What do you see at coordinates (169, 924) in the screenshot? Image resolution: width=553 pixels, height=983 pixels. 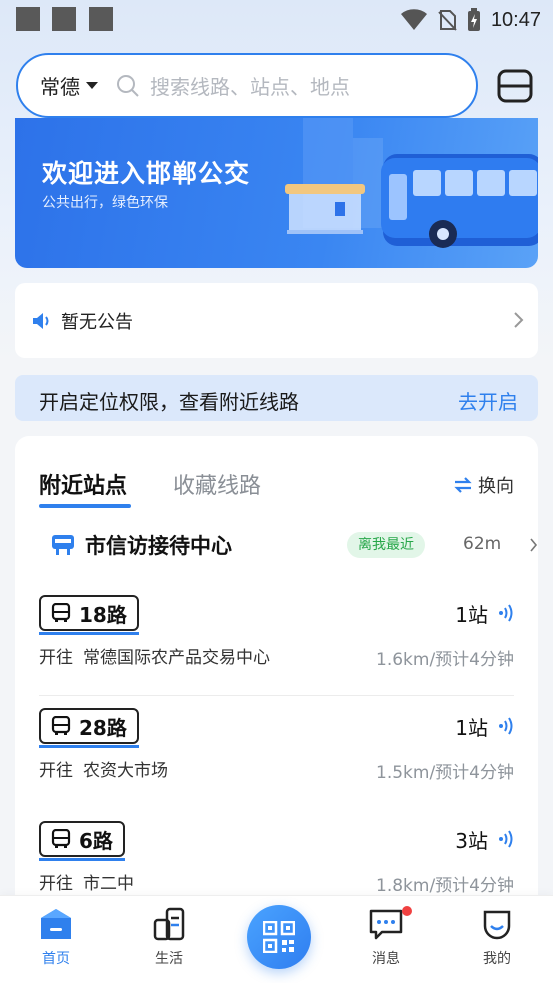 I see `life-icon` at bounding box center [169, 924].